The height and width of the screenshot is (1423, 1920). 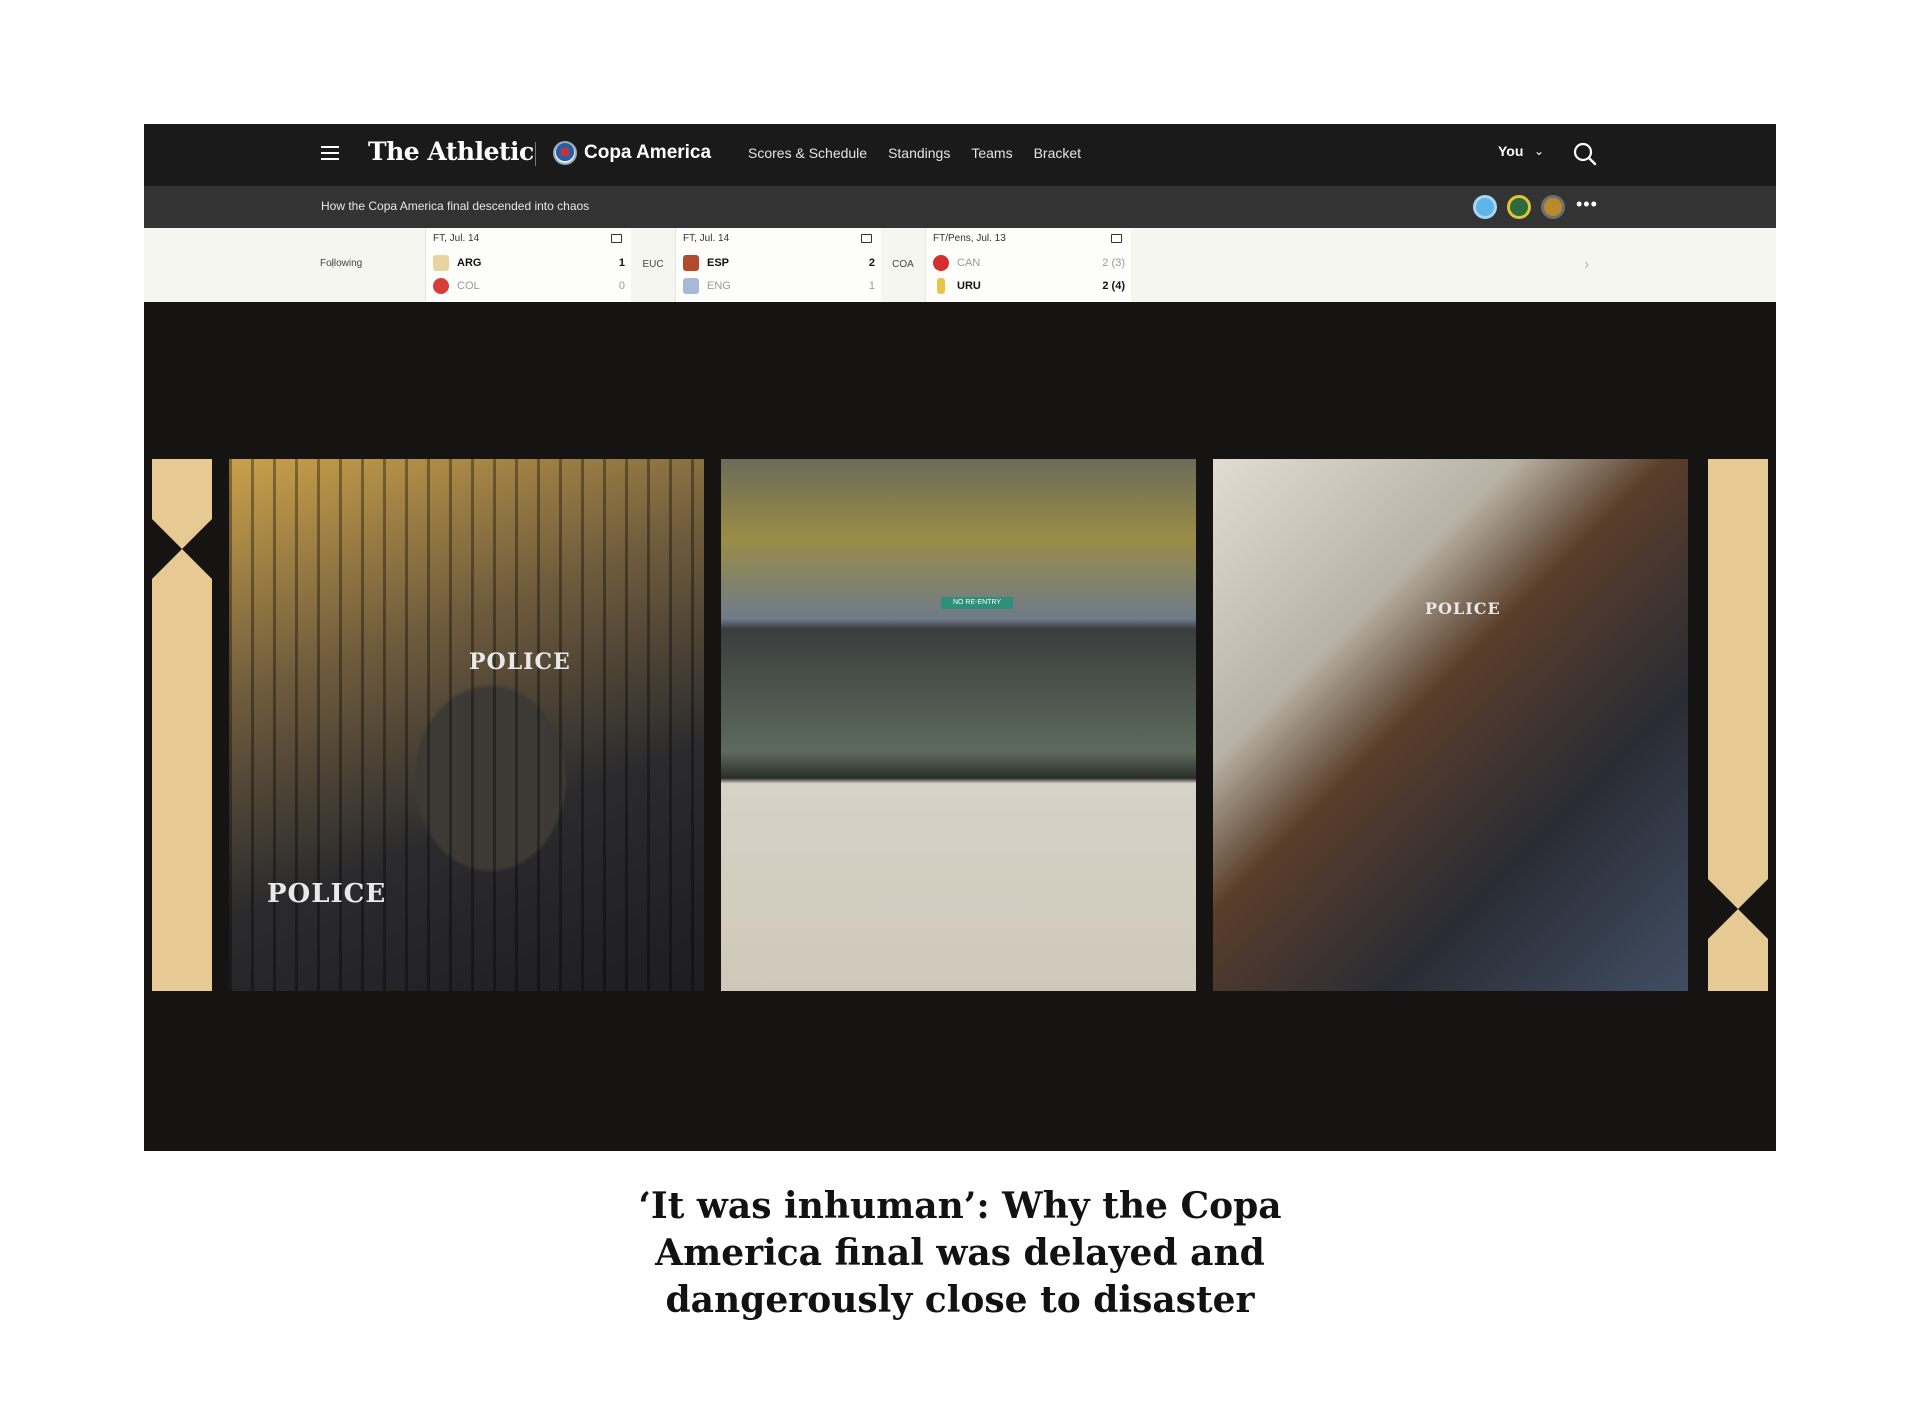 I want to click on team-abbr: ARG, so click(x=469, y=263).